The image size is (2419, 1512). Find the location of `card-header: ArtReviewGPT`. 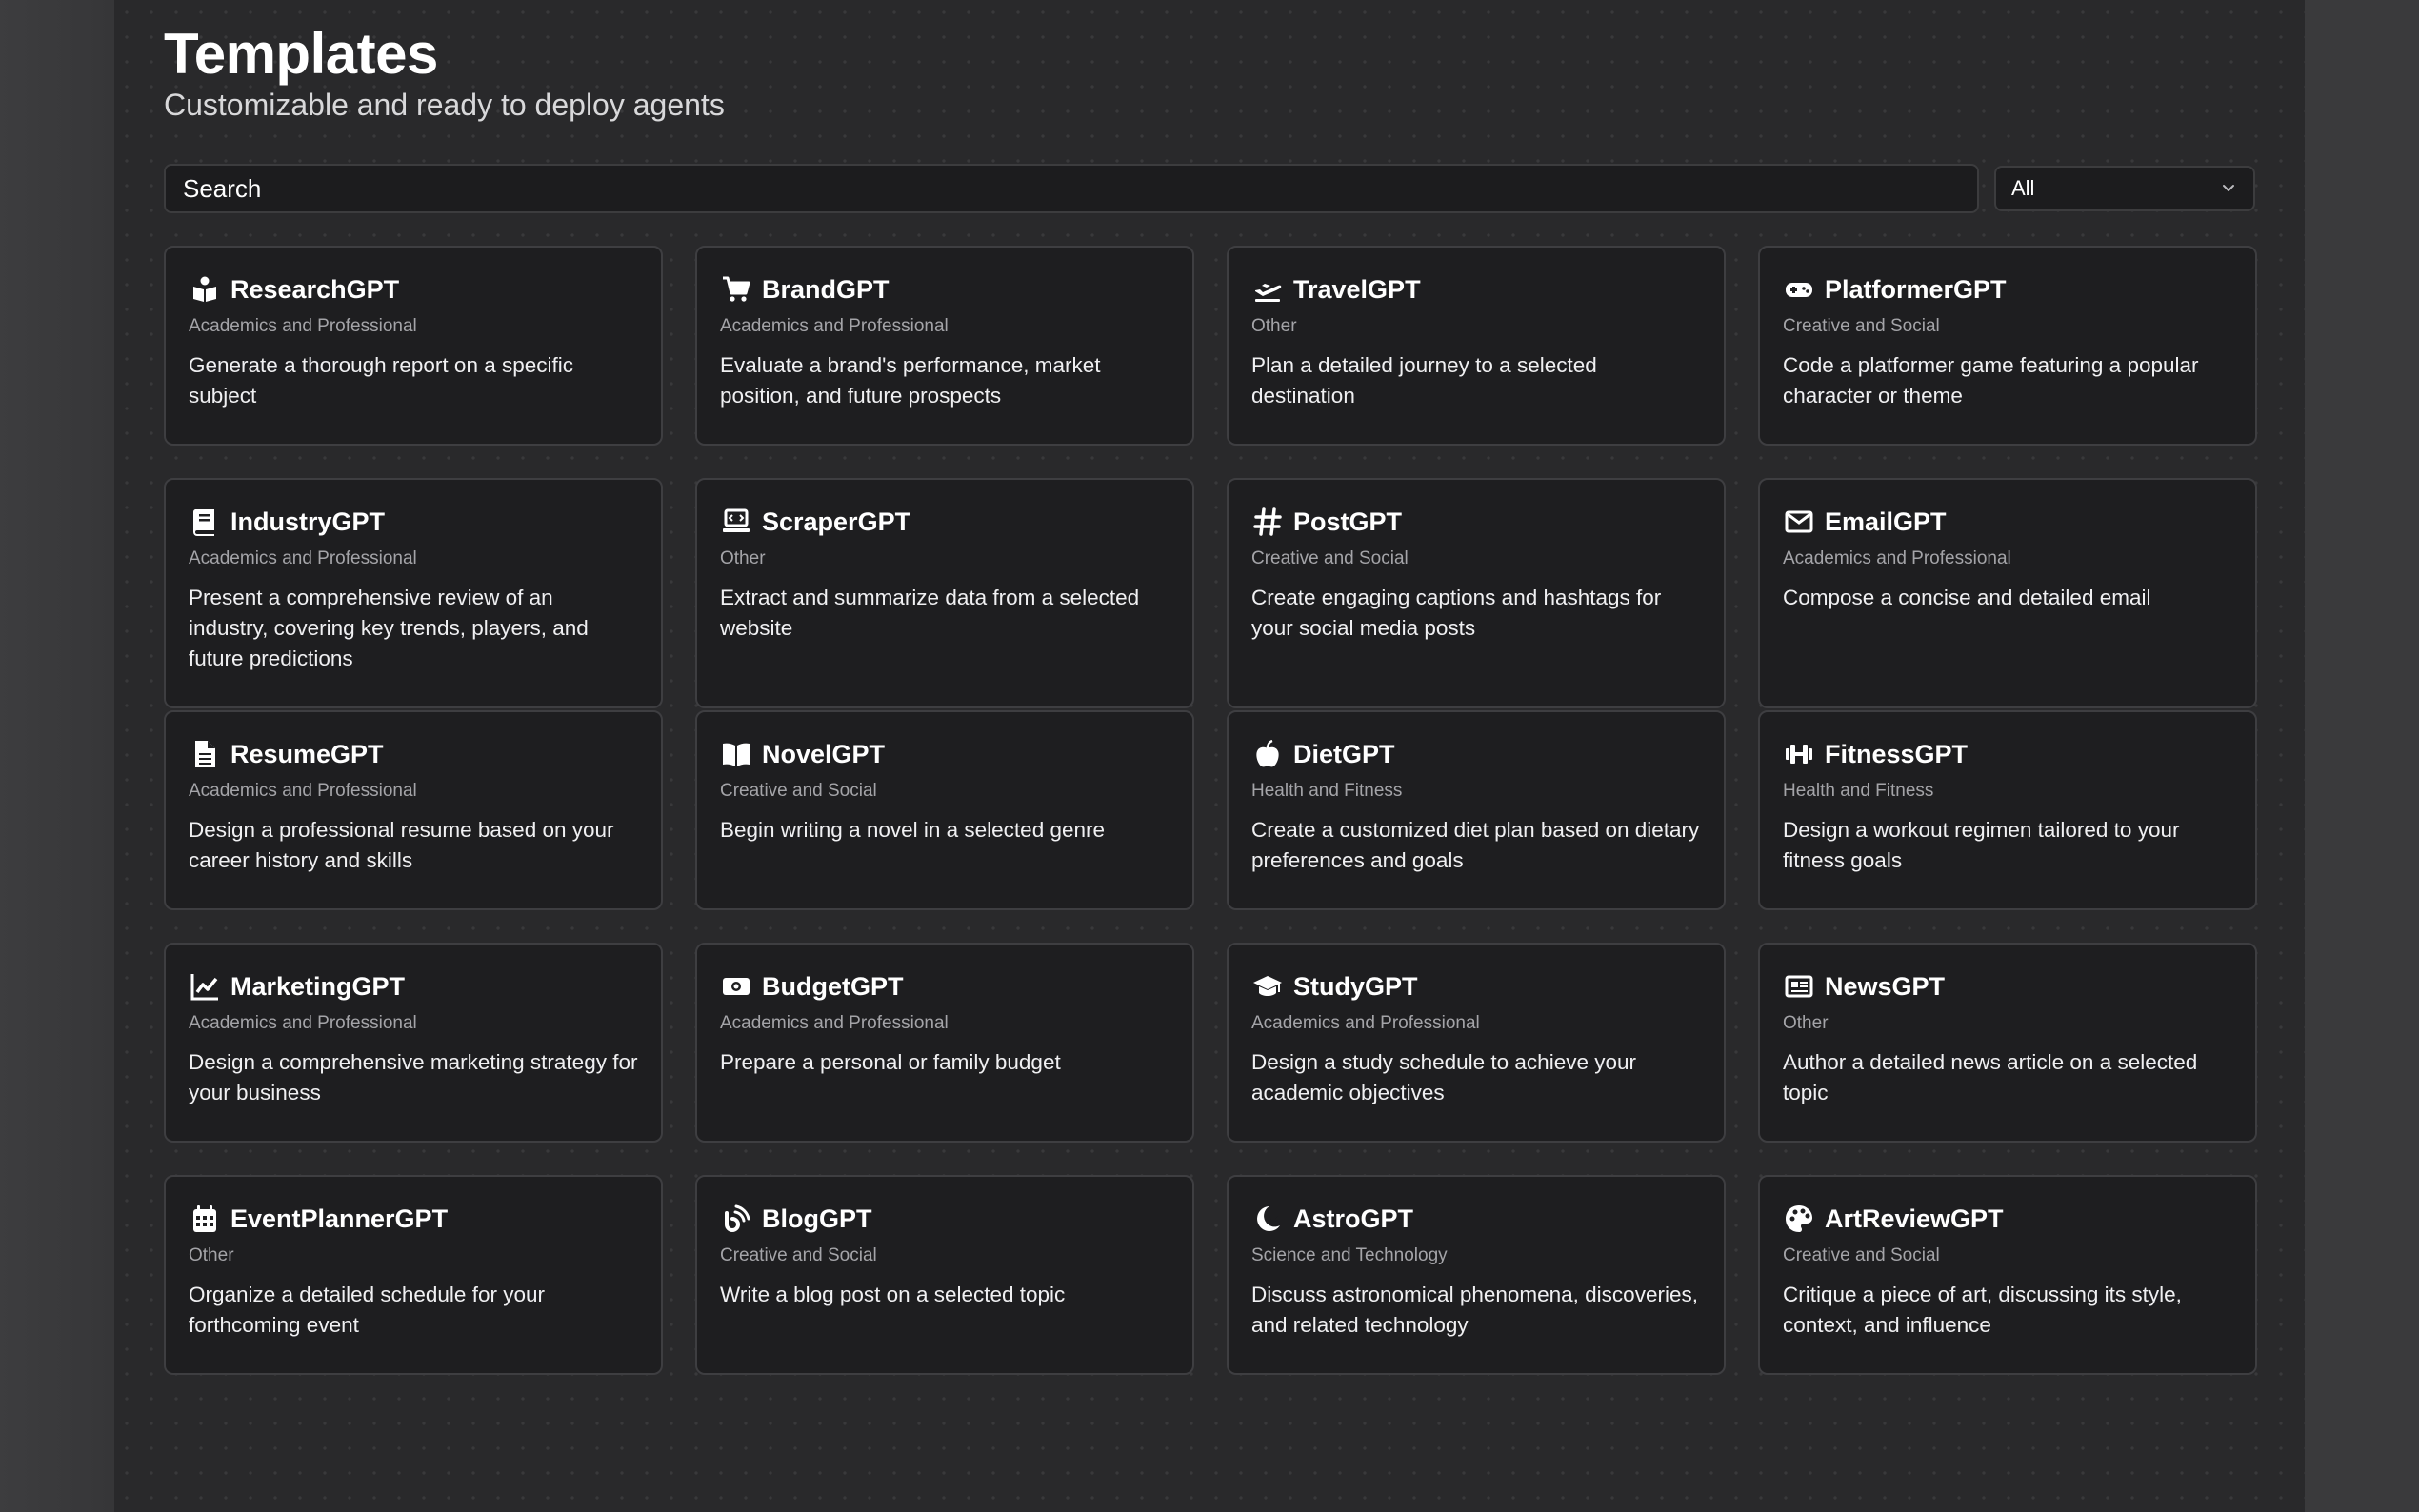

card-header: ArtReviewGPT is located at coordinates (2008, 1219).